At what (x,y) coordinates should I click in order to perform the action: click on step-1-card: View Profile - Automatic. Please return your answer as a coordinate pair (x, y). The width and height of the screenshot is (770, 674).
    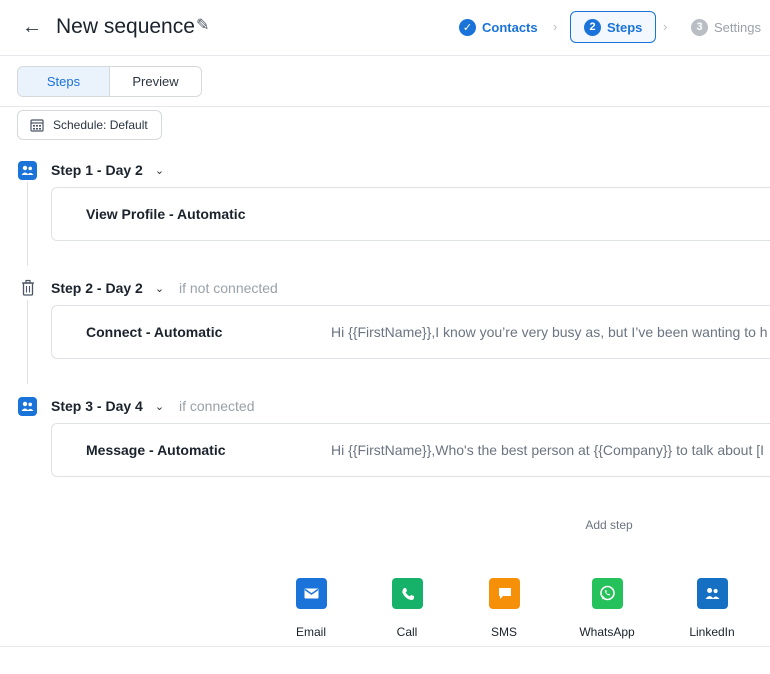
    Looking at the image, I should click on (410, 214).